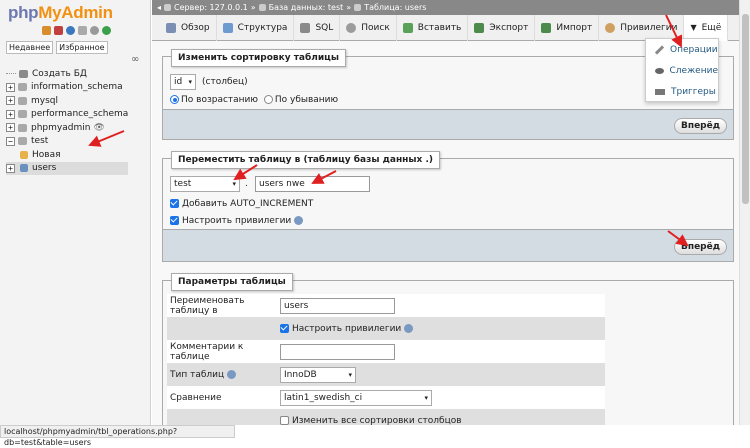  What do you see at coordinates (67, 101) in the screenshot?
I see `tree-db-mysql: + mysql` at bounding box center [67, 101].